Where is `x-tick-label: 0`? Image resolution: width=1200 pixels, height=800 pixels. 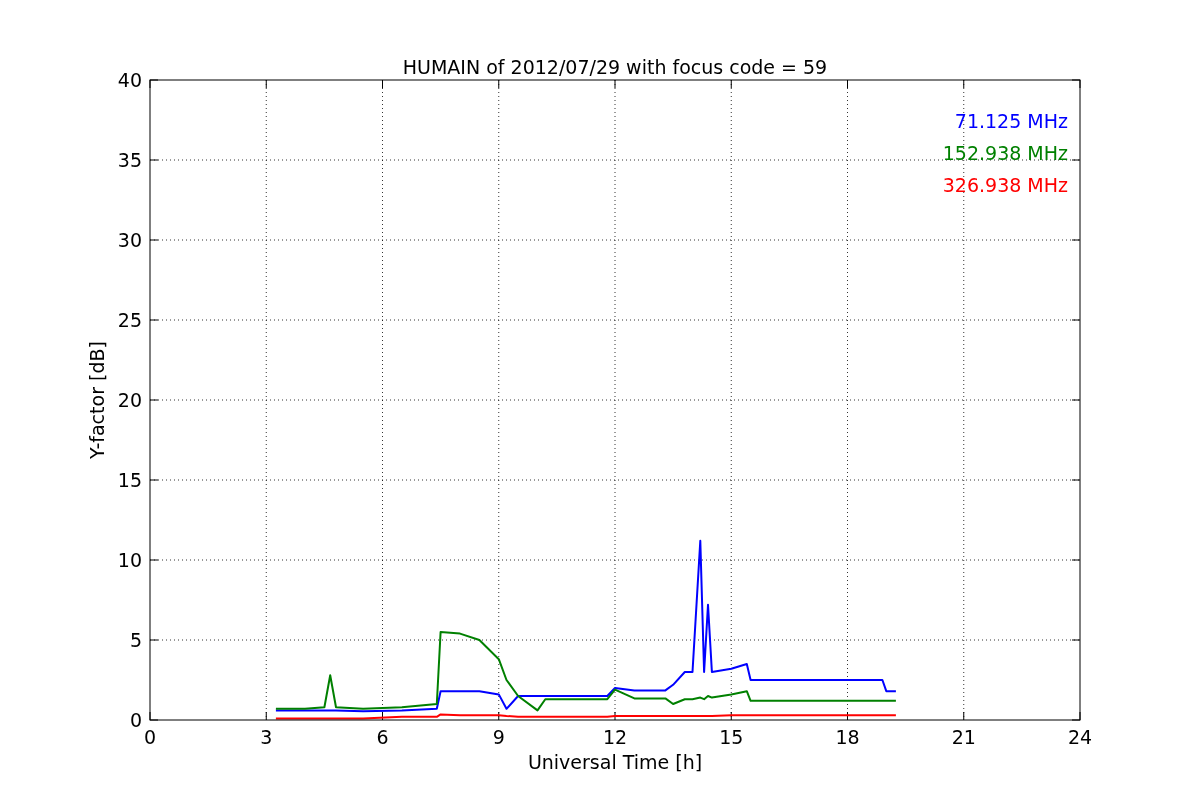
x-tick-label: 0 is located at coordinates (150, 737).